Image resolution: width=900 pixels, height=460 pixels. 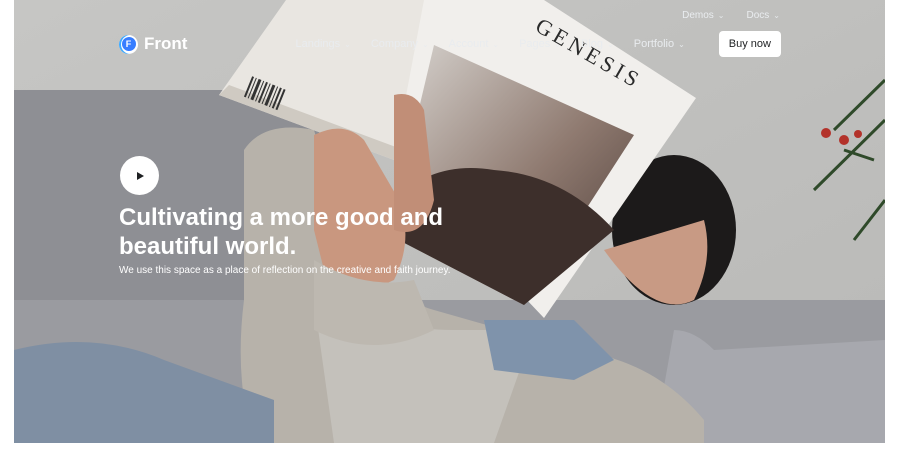 I want to click on buy-now-button: Buy now, so click(x=749, y=44).